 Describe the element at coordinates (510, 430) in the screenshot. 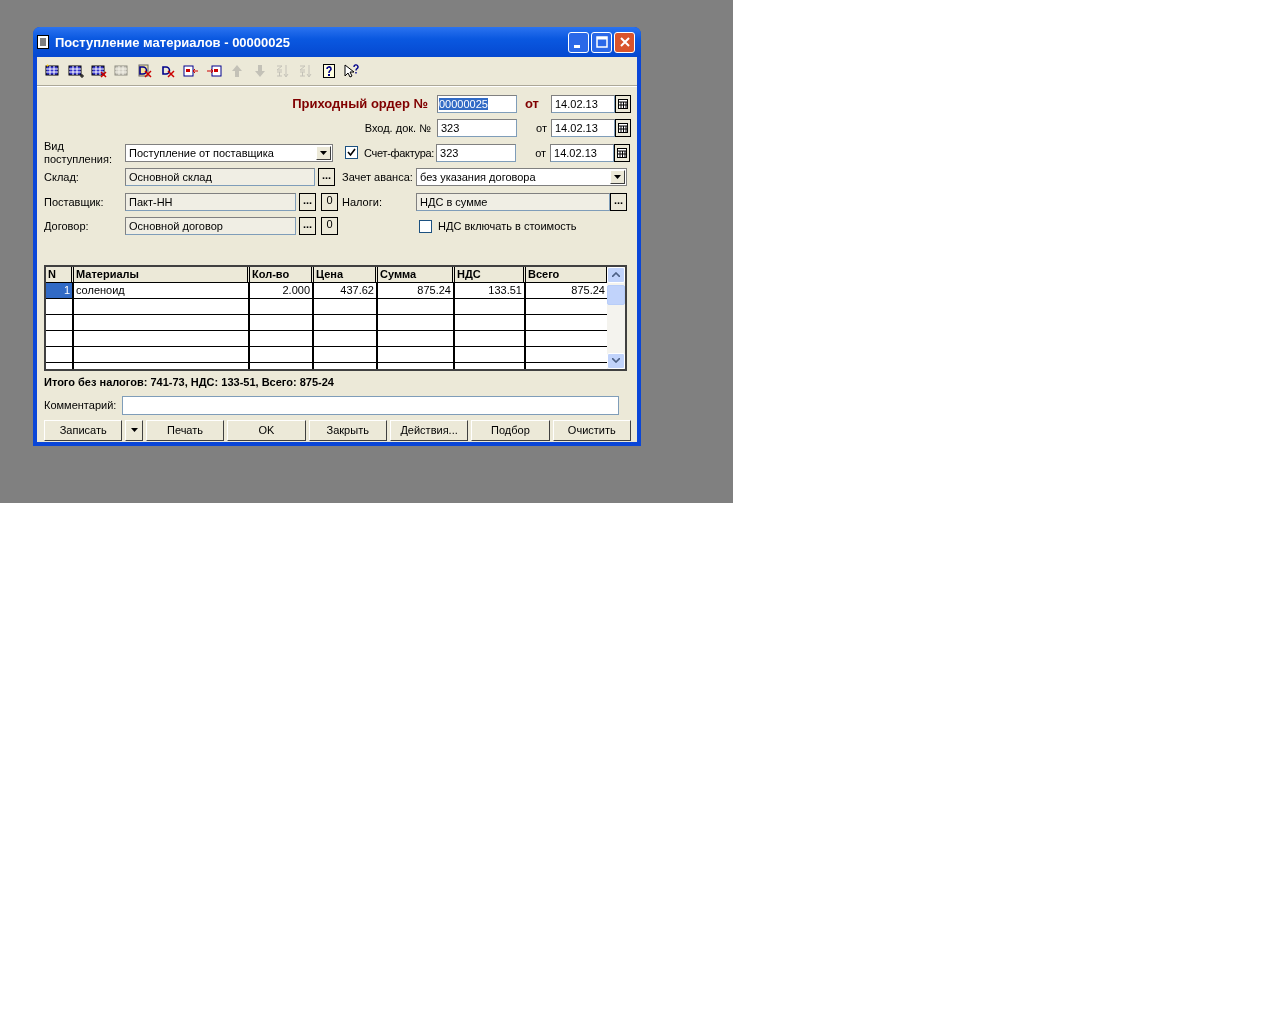

I see `action-button: Подбор` at that location.